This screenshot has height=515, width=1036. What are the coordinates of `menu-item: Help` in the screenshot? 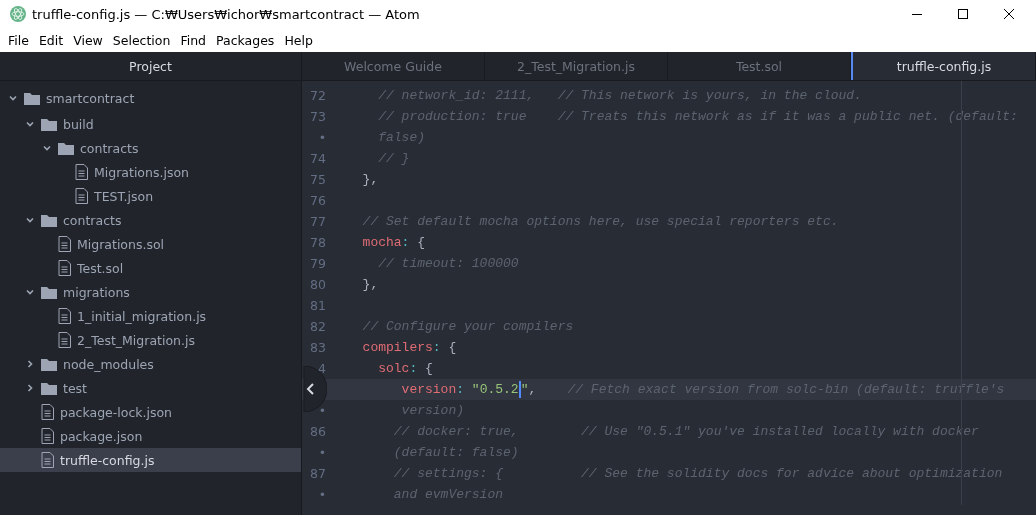 It's located at (298, 40).